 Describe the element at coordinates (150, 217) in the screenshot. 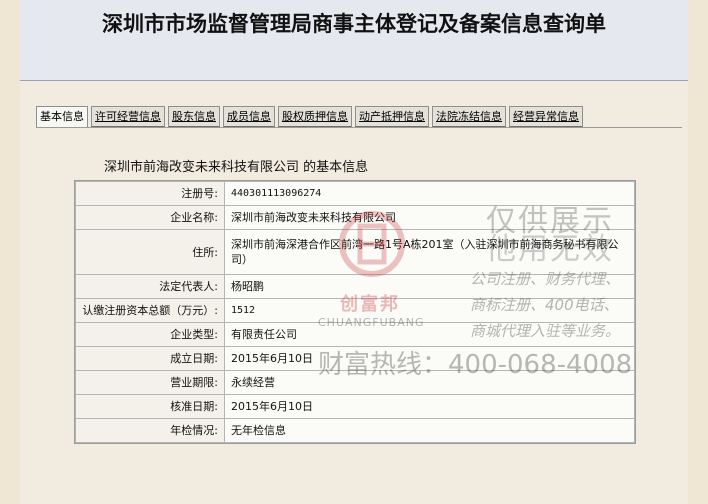

I see `field-label: 企业名称:` at that location.